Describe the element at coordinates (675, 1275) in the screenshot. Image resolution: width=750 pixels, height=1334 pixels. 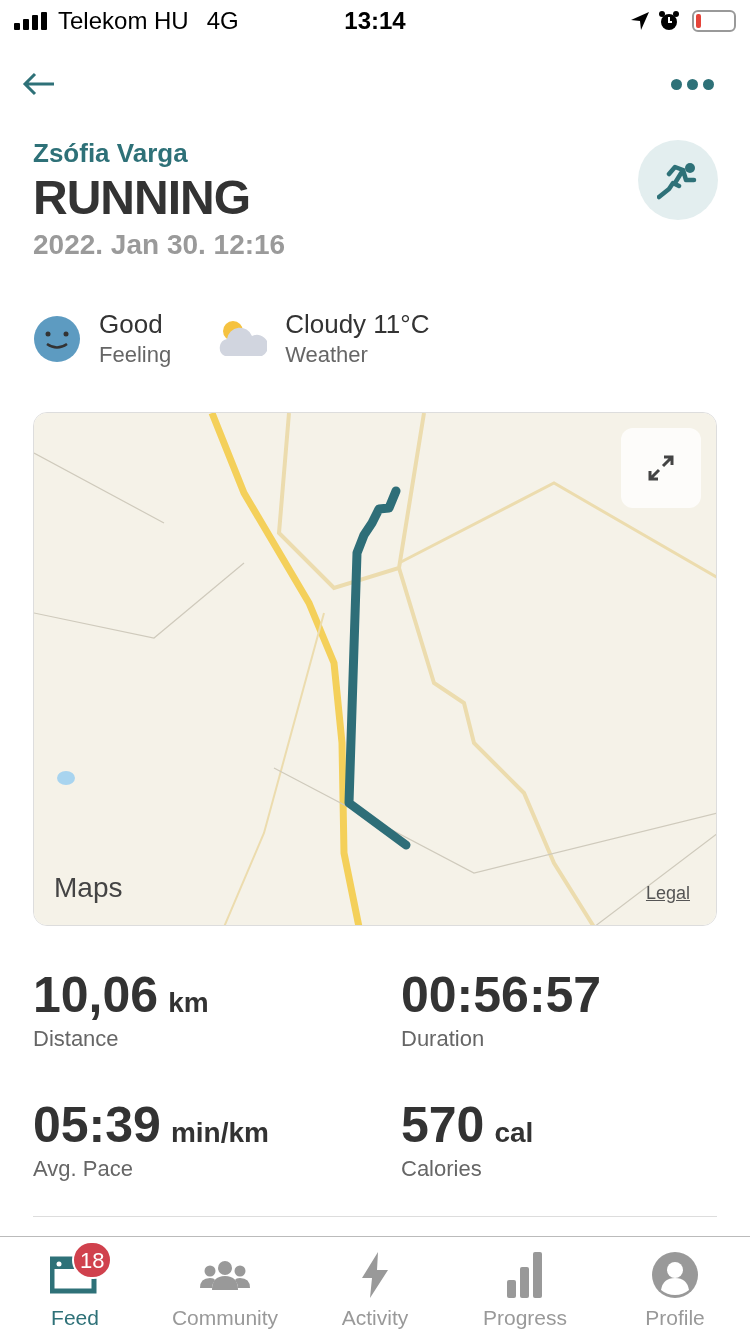
I see `profile-icon` at that location.